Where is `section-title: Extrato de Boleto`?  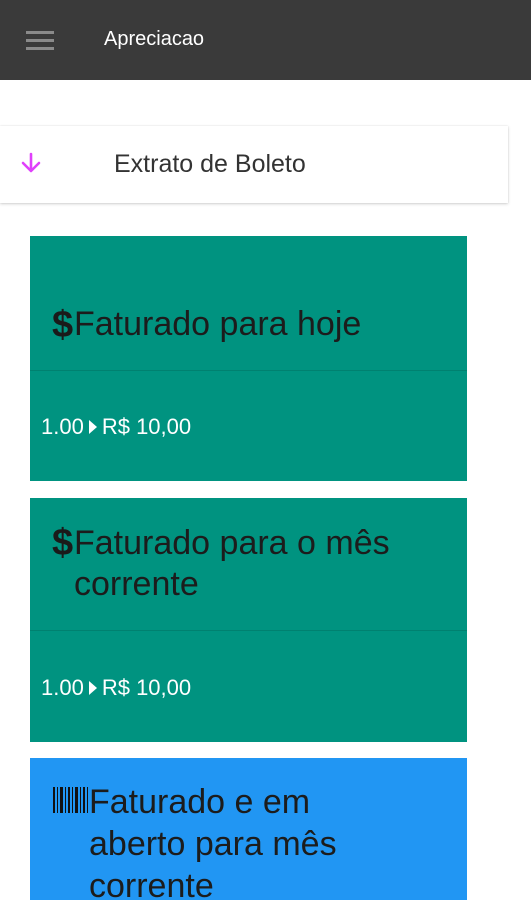
section-title: Extrato de Boleto is located at coordinates (210, 164).